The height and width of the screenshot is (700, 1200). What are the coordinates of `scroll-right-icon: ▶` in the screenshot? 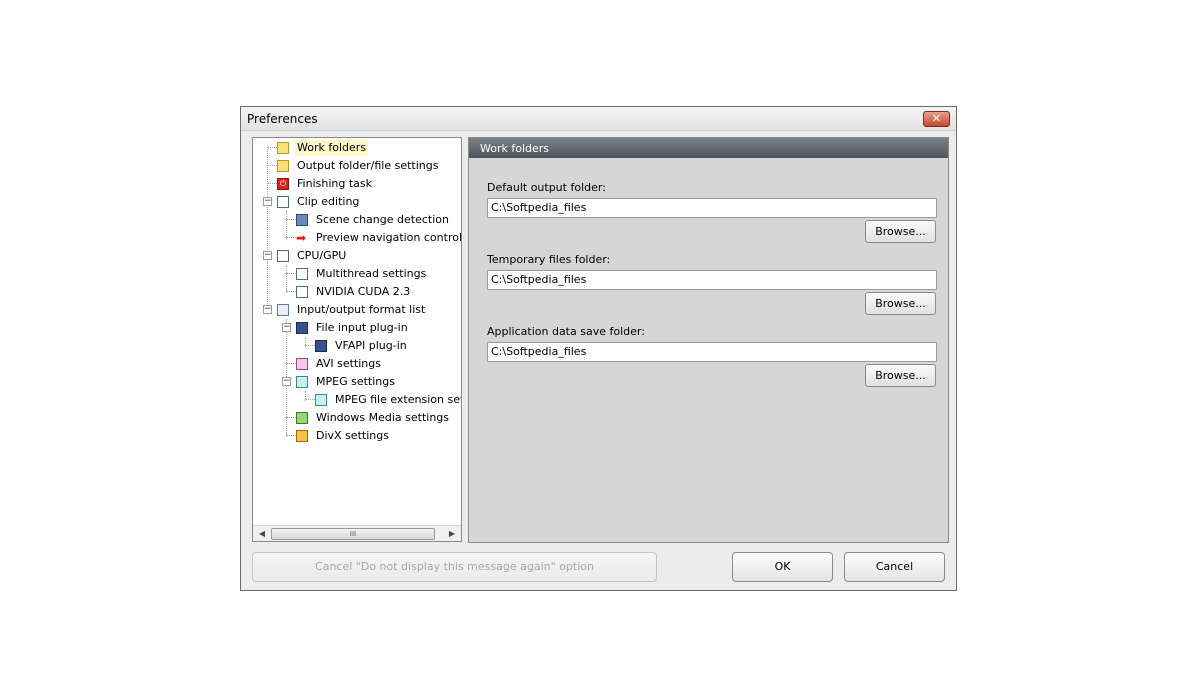 It's located at (452, 533).